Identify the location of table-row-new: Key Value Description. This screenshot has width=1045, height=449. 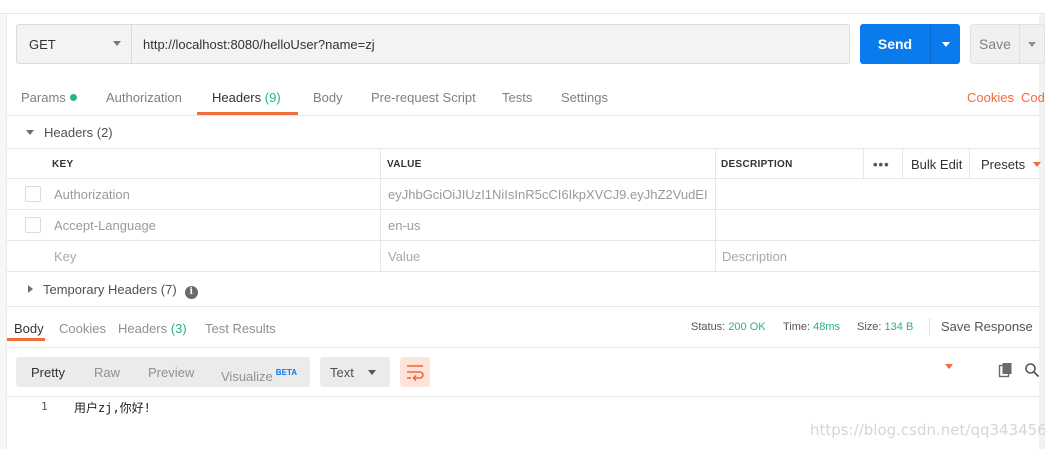
(523, 256).